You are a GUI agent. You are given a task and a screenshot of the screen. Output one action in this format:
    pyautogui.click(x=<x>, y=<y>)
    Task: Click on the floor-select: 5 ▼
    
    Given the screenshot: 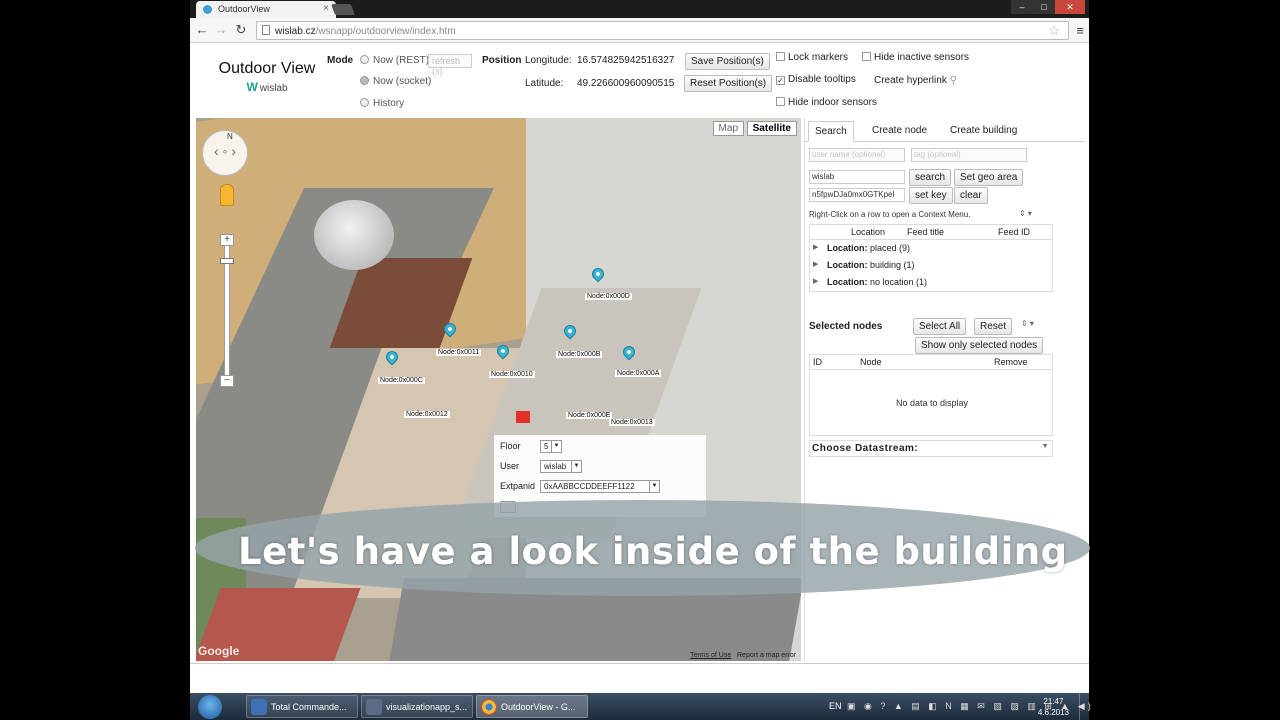 What is the action you would take?
    pyautogui.click(x=551, y=446)
    